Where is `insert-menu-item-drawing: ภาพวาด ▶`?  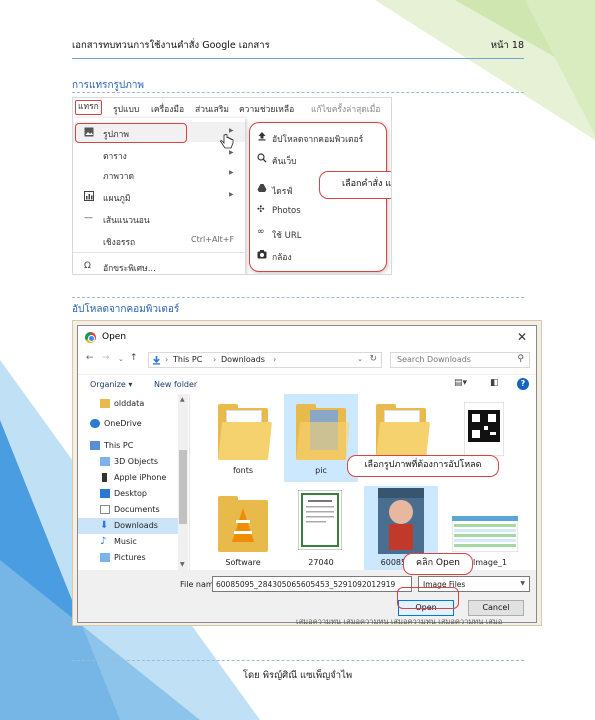
insert-menu-item-drawing: ภาพวาด ▶ is located at coordinates (159, 174).